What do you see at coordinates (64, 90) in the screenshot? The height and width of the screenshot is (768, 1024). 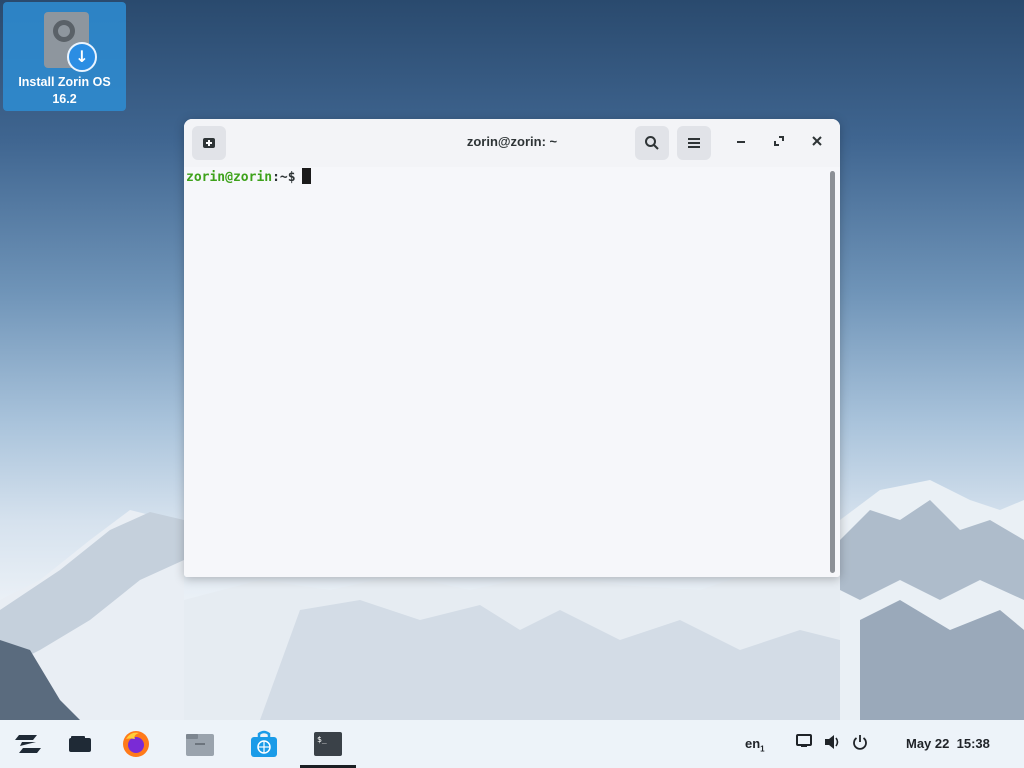 I see `desktop-icon-label: Install Zorin OS 16.2` at bounding box center [64, 90].